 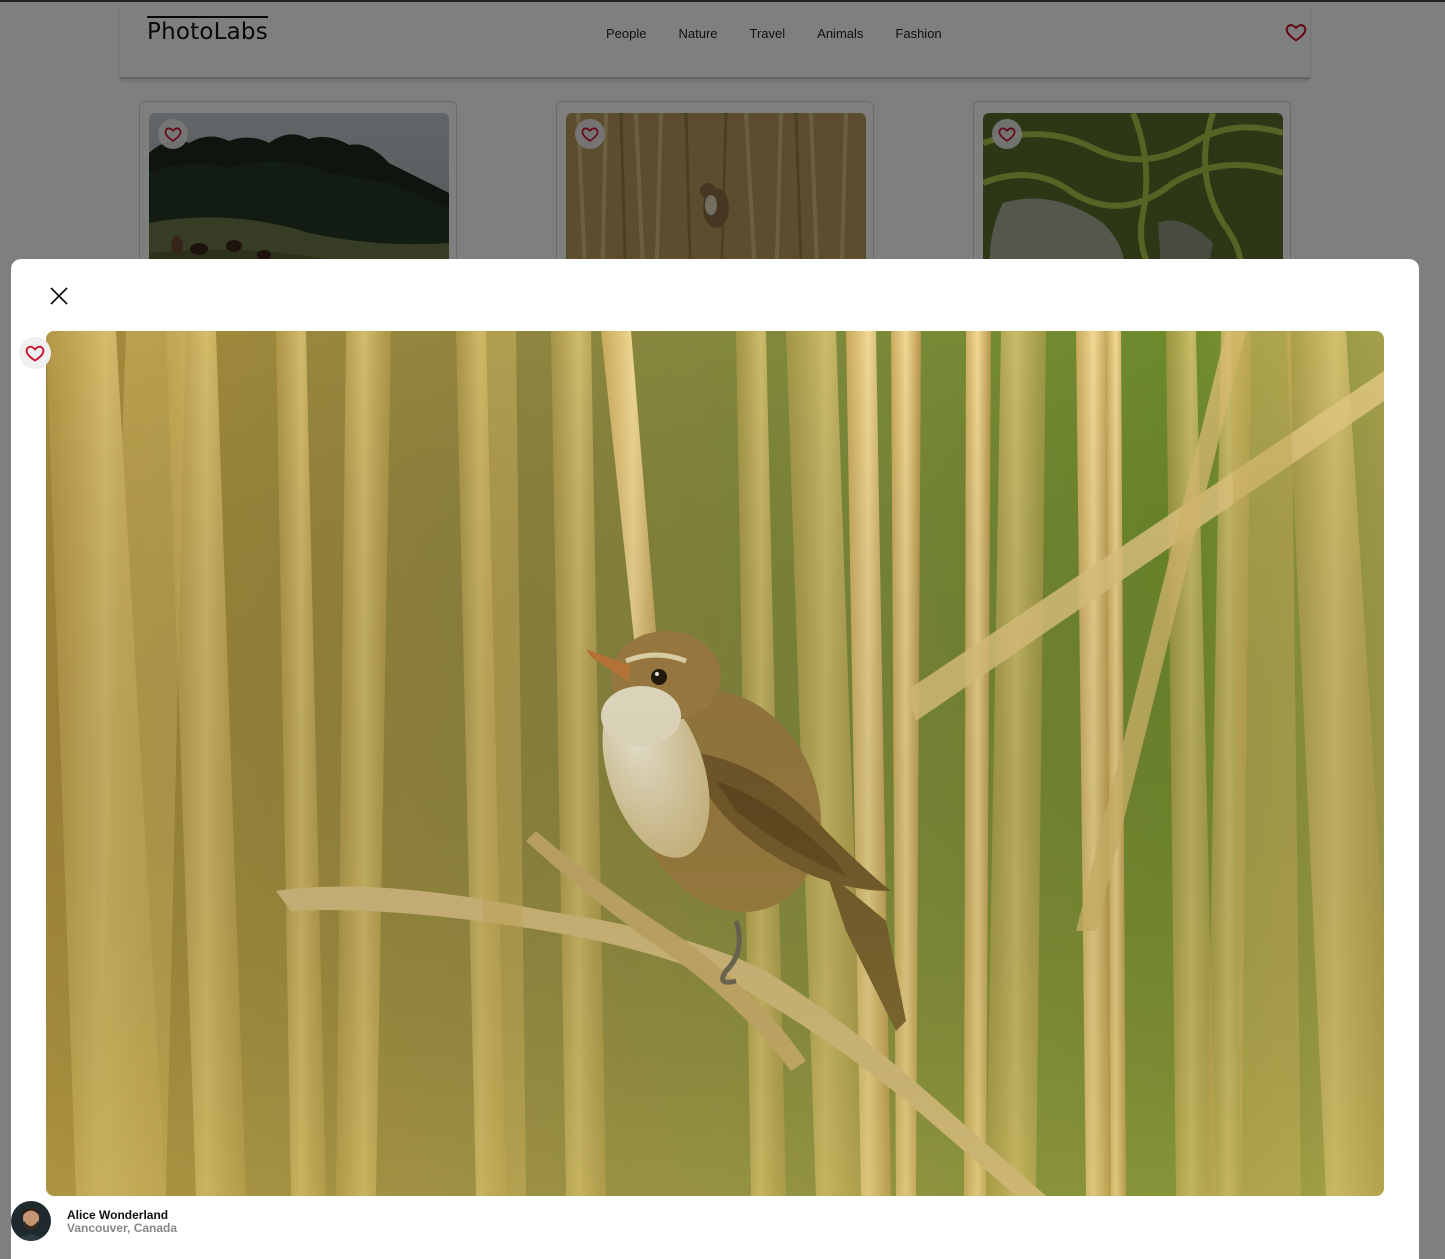 I want to click on avatar, so click(x=31, y=1221).